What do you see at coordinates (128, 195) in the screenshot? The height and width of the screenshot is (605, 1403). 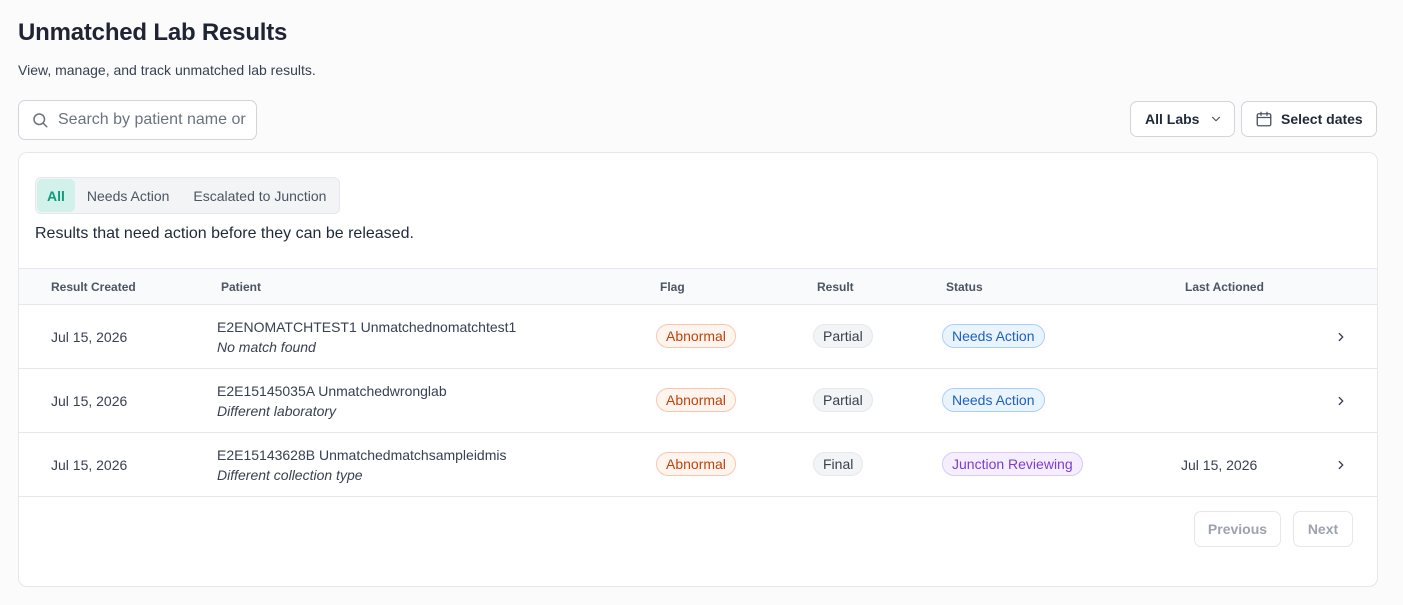 I see `tab-needs-action: Needs Action` at bounding box center [128, 195].